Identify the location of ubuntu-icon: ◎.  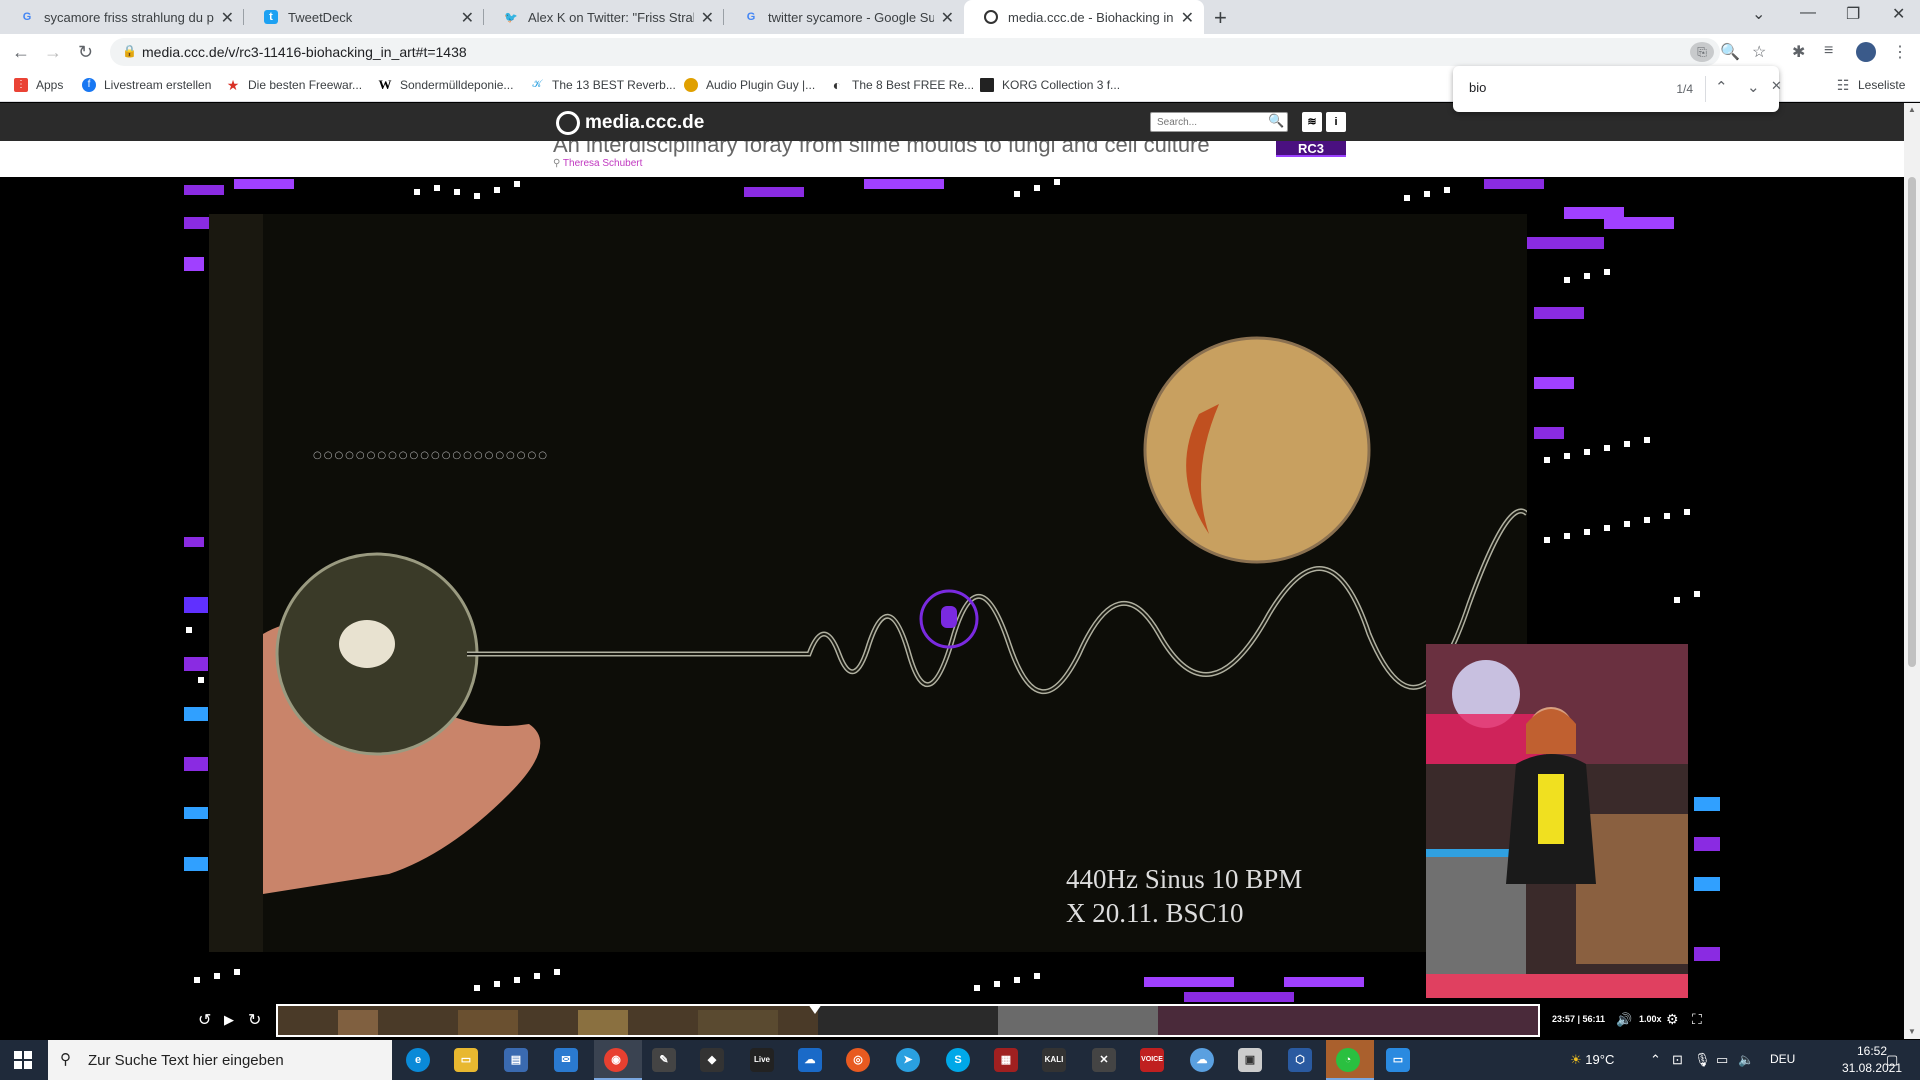
(858, 1060).